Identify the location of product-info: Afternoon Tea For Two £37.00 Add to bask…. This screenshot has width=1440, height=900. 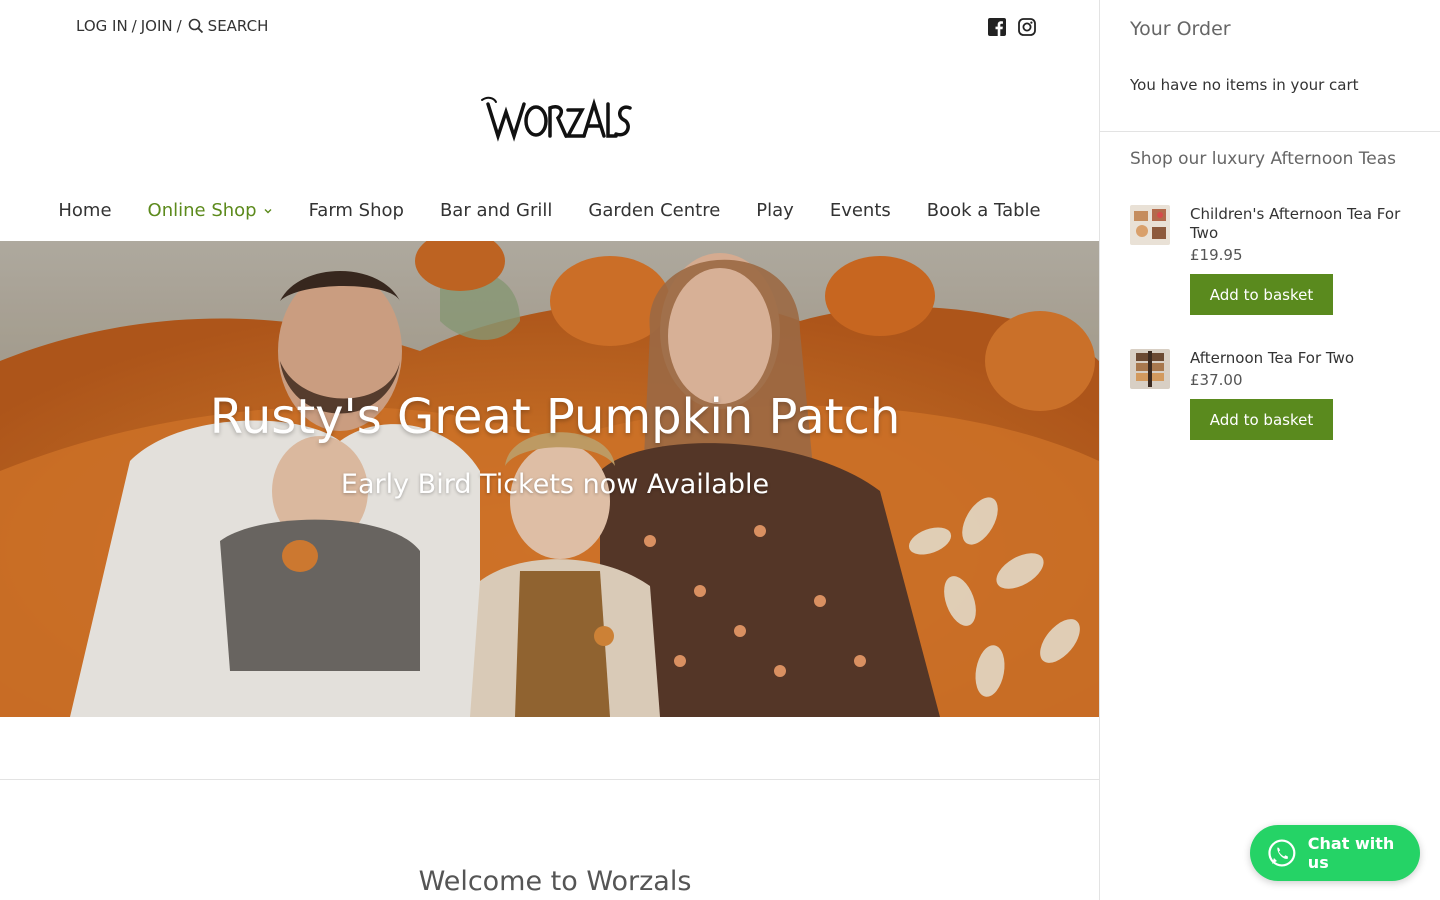
(1300, 394).